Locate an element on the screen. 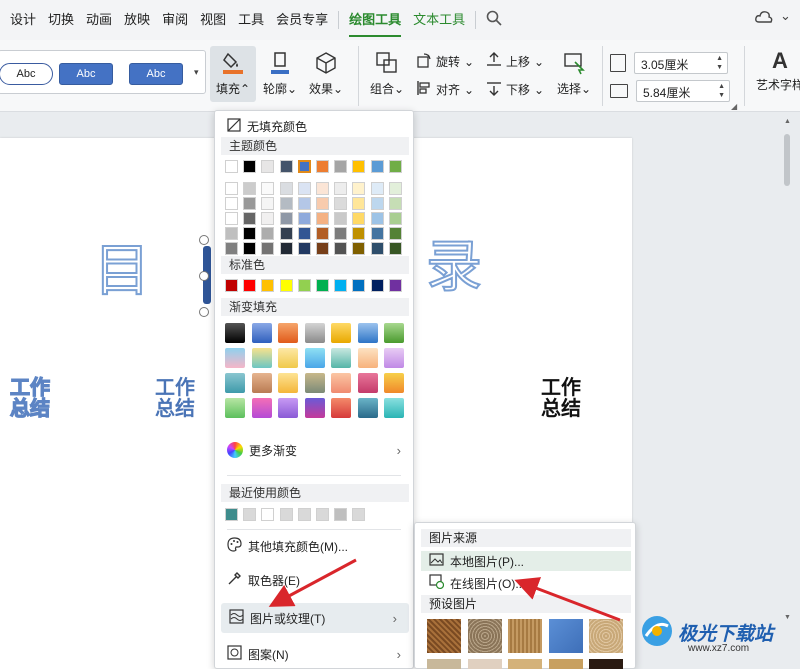 This screenshot has width=800, height=669. summary-text-blue: 工作总结 is located at coordinates (178, 399).